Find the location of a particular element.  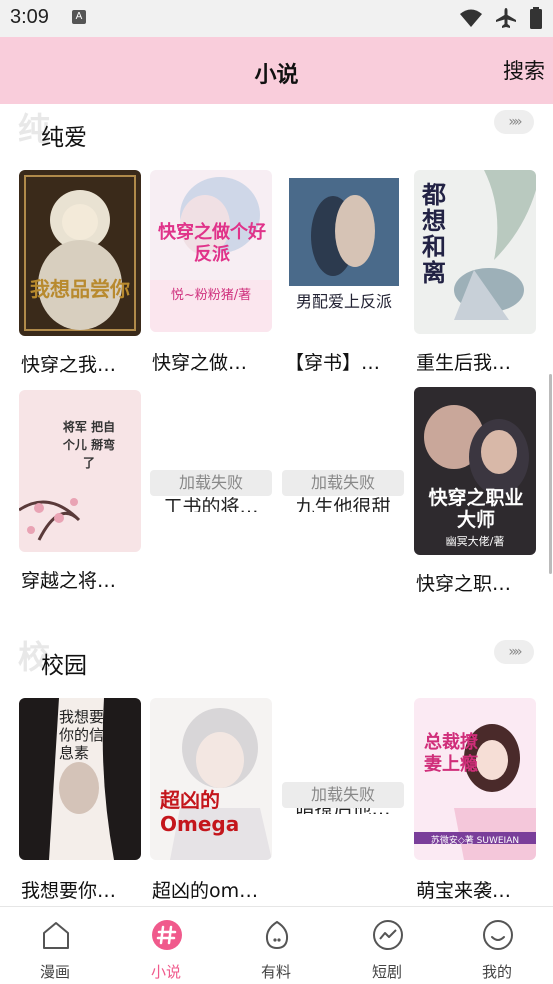

airplane-icon is located at coordinates (506, 18).